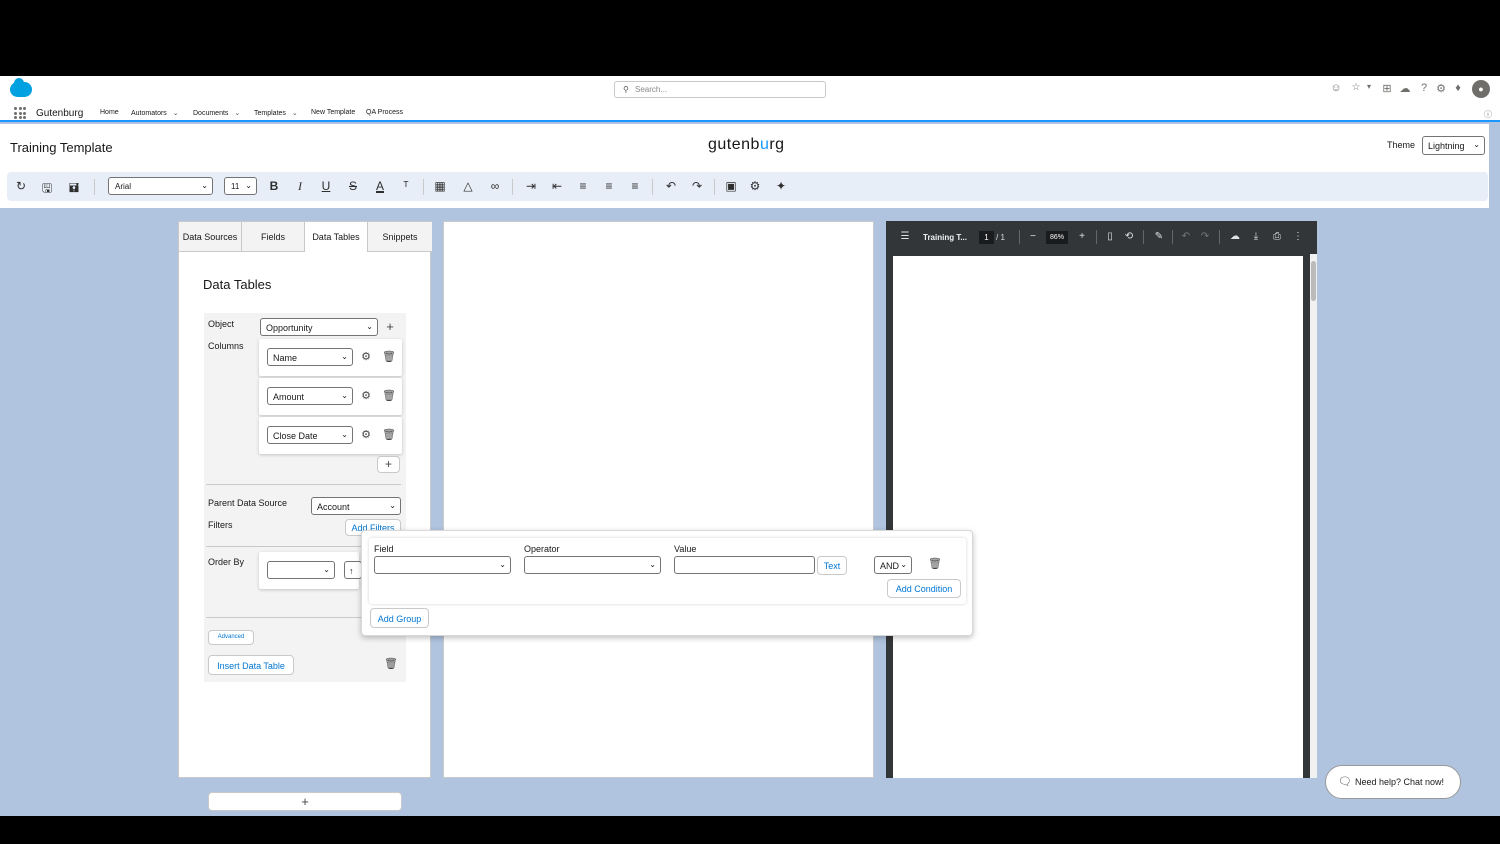 Image resolution: width=1500 pixels, height=844 pixels. I want to click on theme-label: Theme, so click(1401, 145).